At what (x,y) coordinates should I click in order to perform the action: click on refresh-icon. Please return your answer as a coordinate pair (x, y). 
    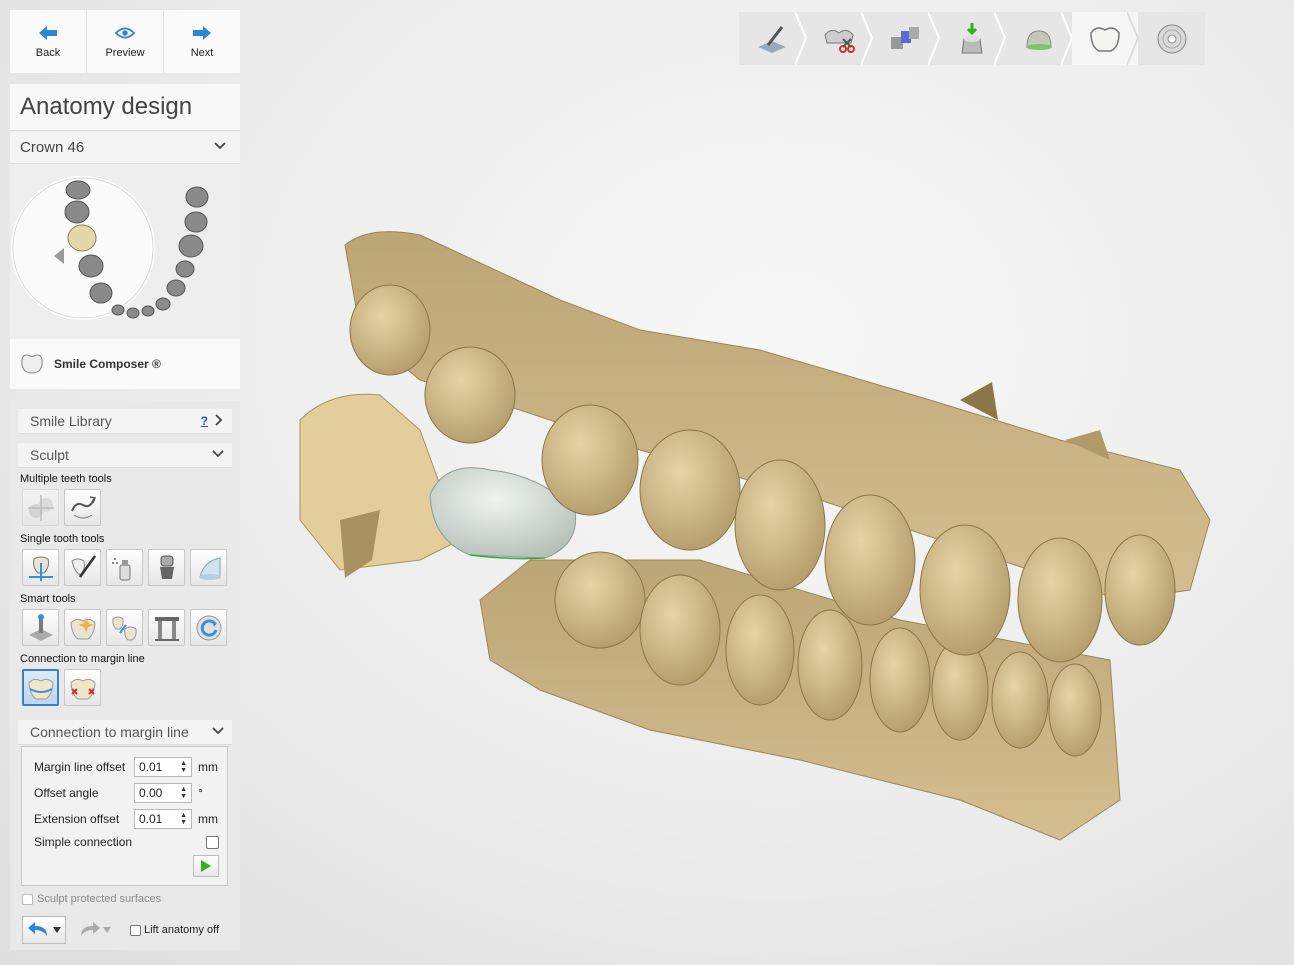
    Looking at the image, I should click on (208, 627).